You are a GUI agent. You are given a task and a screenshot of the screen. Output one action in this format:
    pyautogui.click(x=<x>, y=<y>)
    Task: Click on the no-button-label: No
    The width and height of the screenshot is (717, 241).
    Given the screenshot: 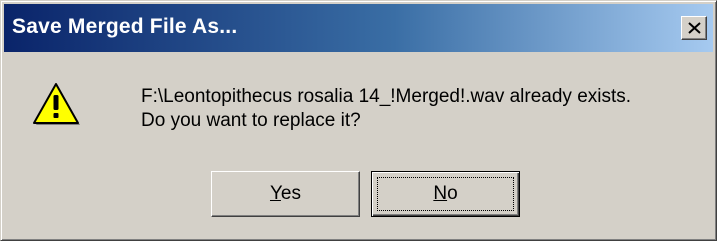 What is the action you would take?
    pyautogui.click(x=445, y=193)
    